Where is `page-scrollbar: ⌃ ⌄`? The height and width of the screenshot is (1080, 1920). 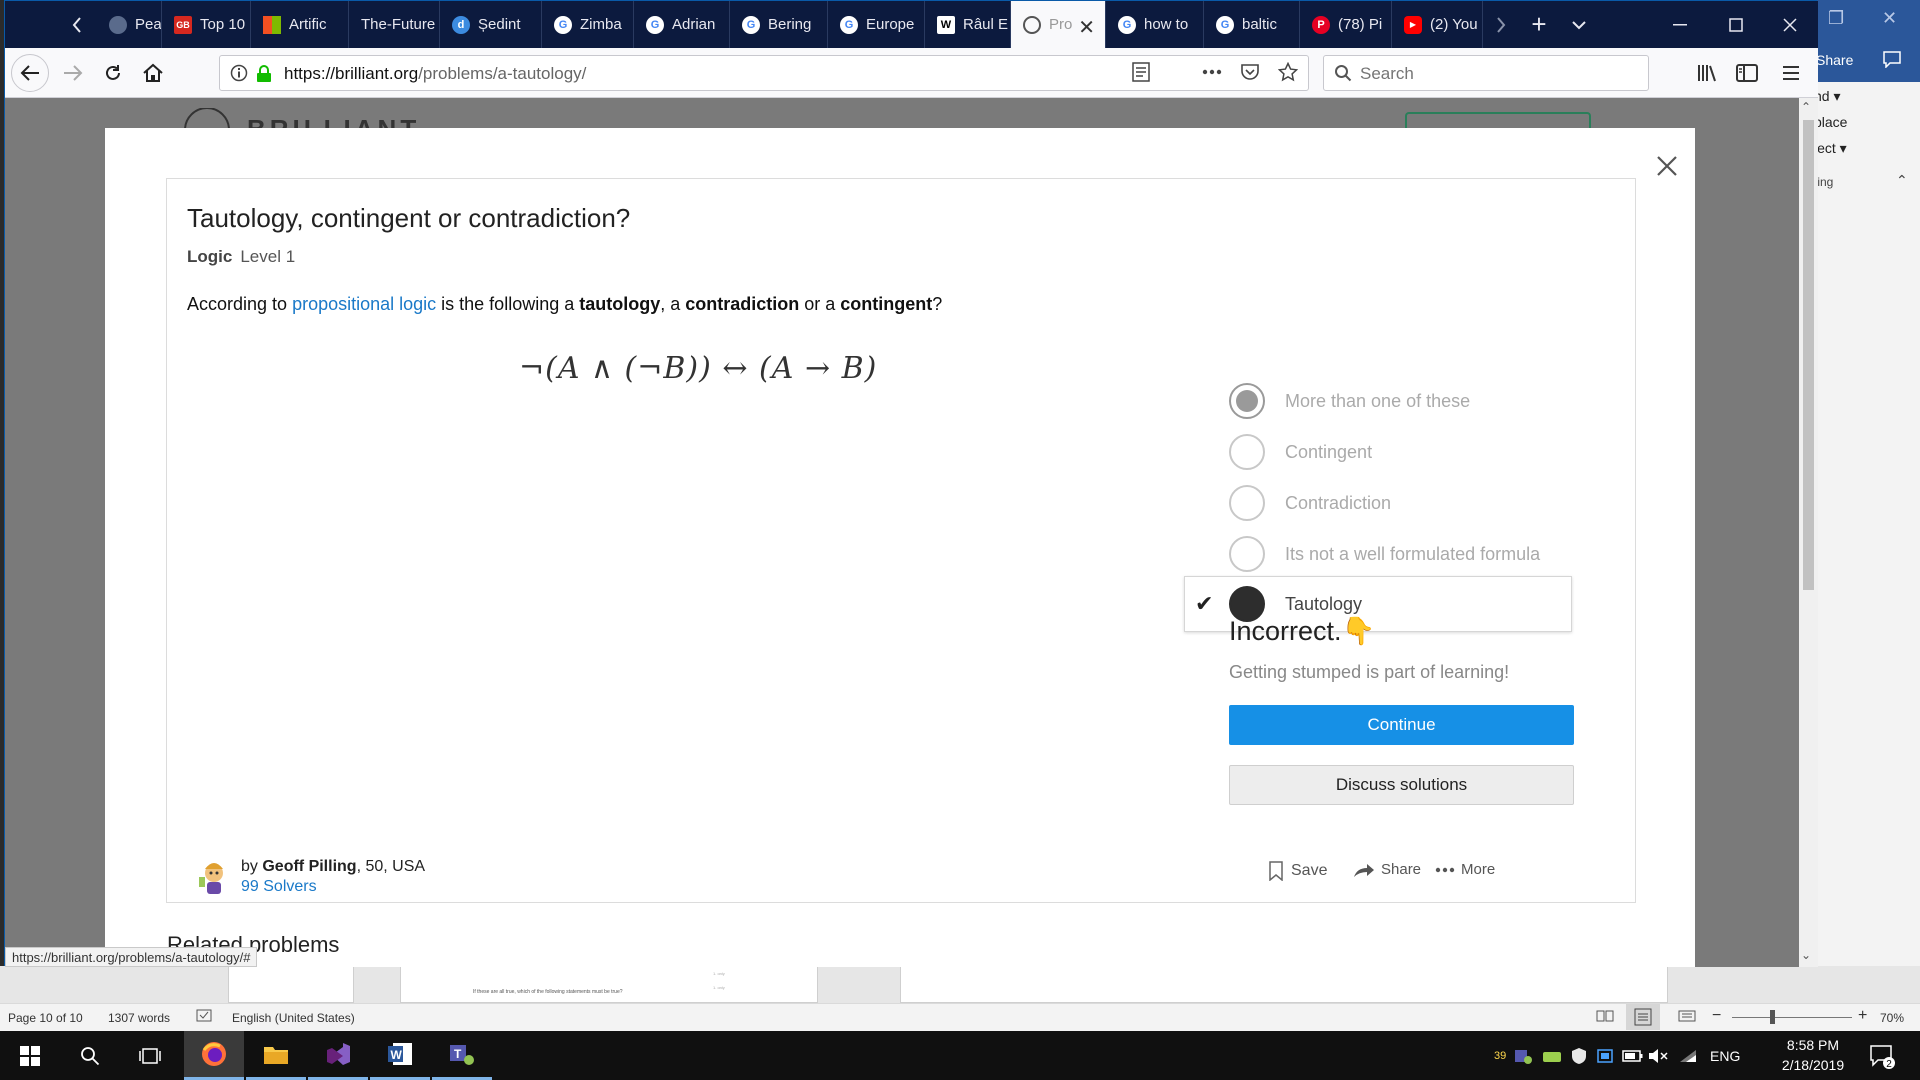 page-scrollbar: ⌃ ⌄ is located at coordinates (1808, 532).